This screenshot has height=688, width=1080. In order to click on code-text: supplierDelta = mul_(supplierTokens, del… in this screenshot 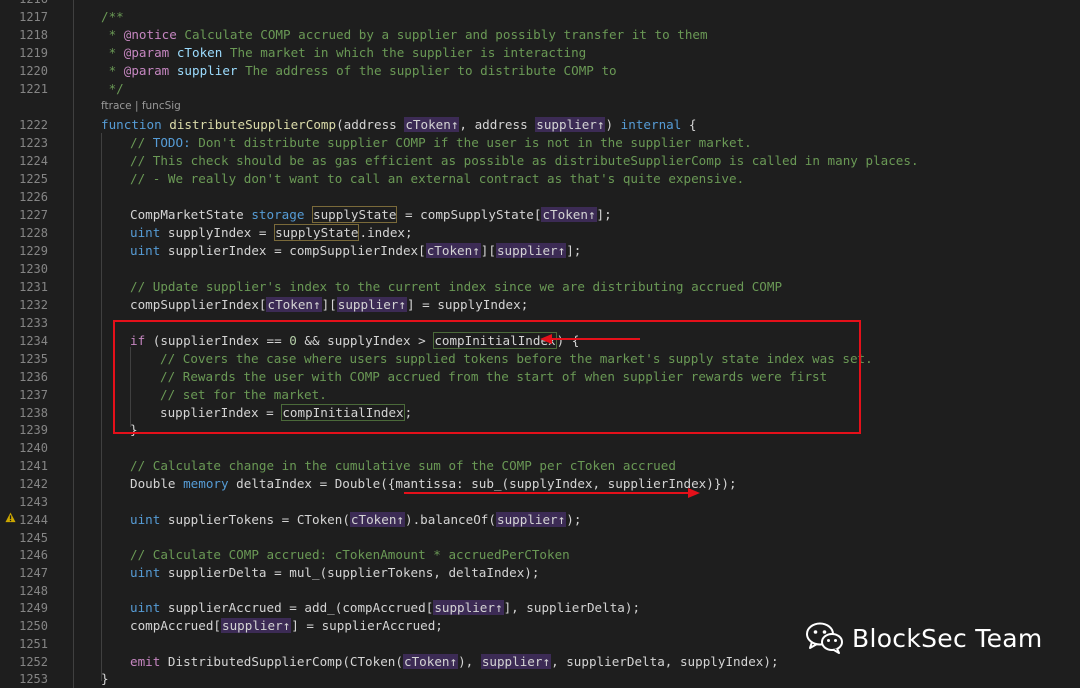, I will do `click(350, 572)`.